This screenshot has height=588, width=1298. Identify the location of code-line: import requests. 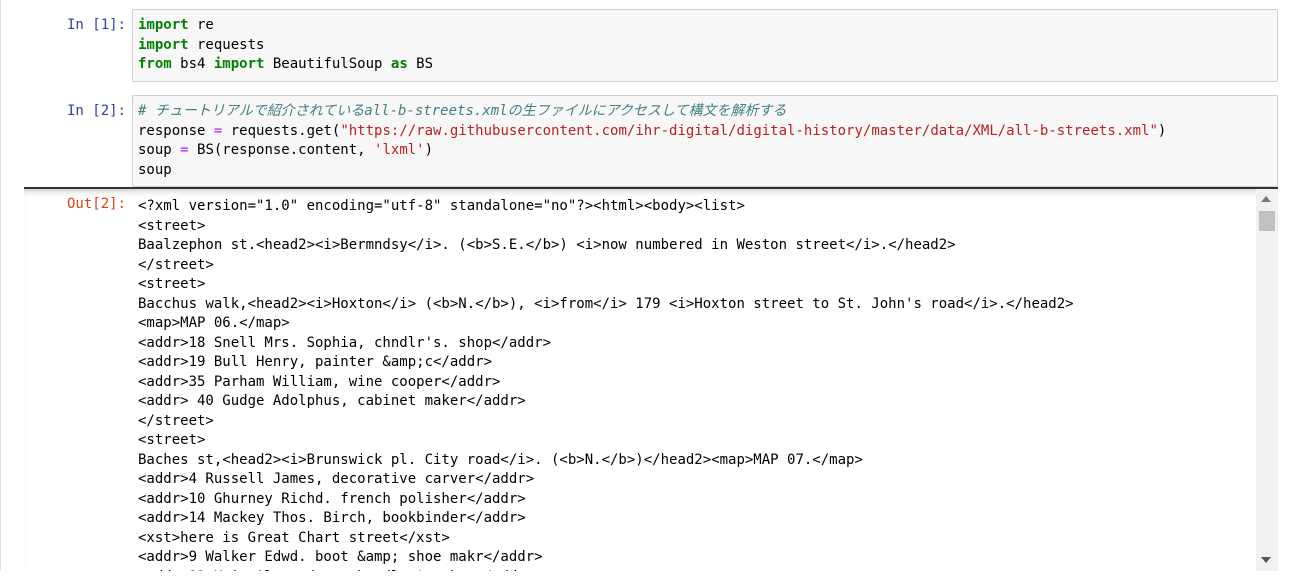
(705, 46).